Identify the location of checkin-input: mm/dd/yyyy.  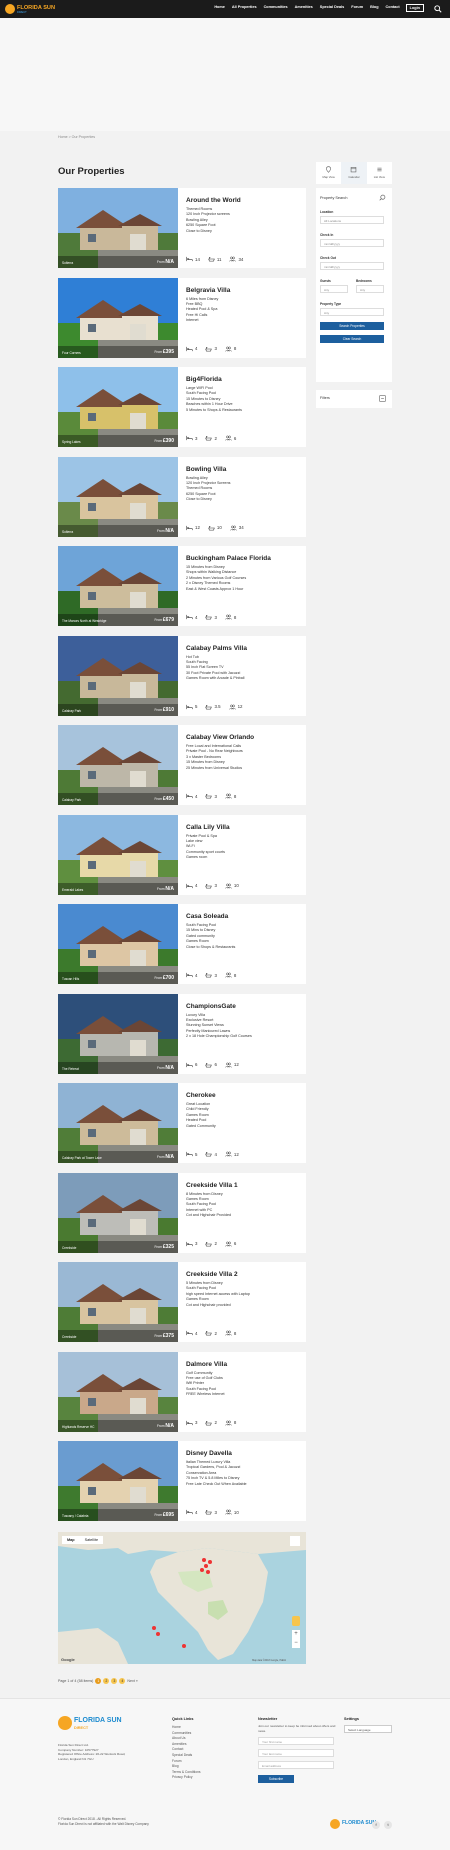
(352, 243).